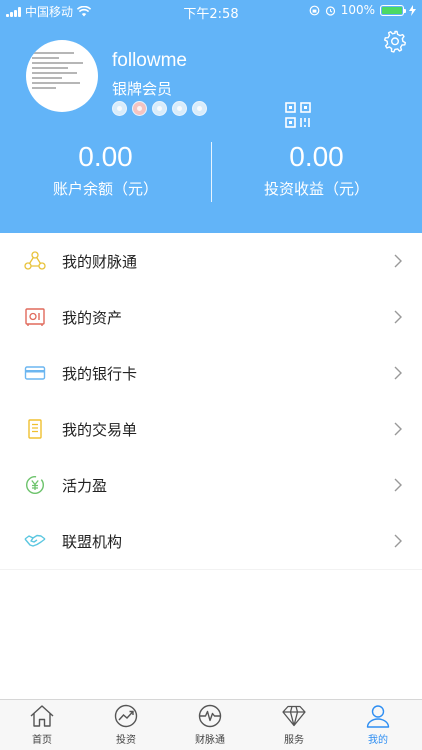 Image resolution: width=422 pixels, height=750 pixels. What do you see at coordinates (100, 430) in the screenshot?
I see `menu-item-label: 我的交易单` at bounding box center [100, 430].